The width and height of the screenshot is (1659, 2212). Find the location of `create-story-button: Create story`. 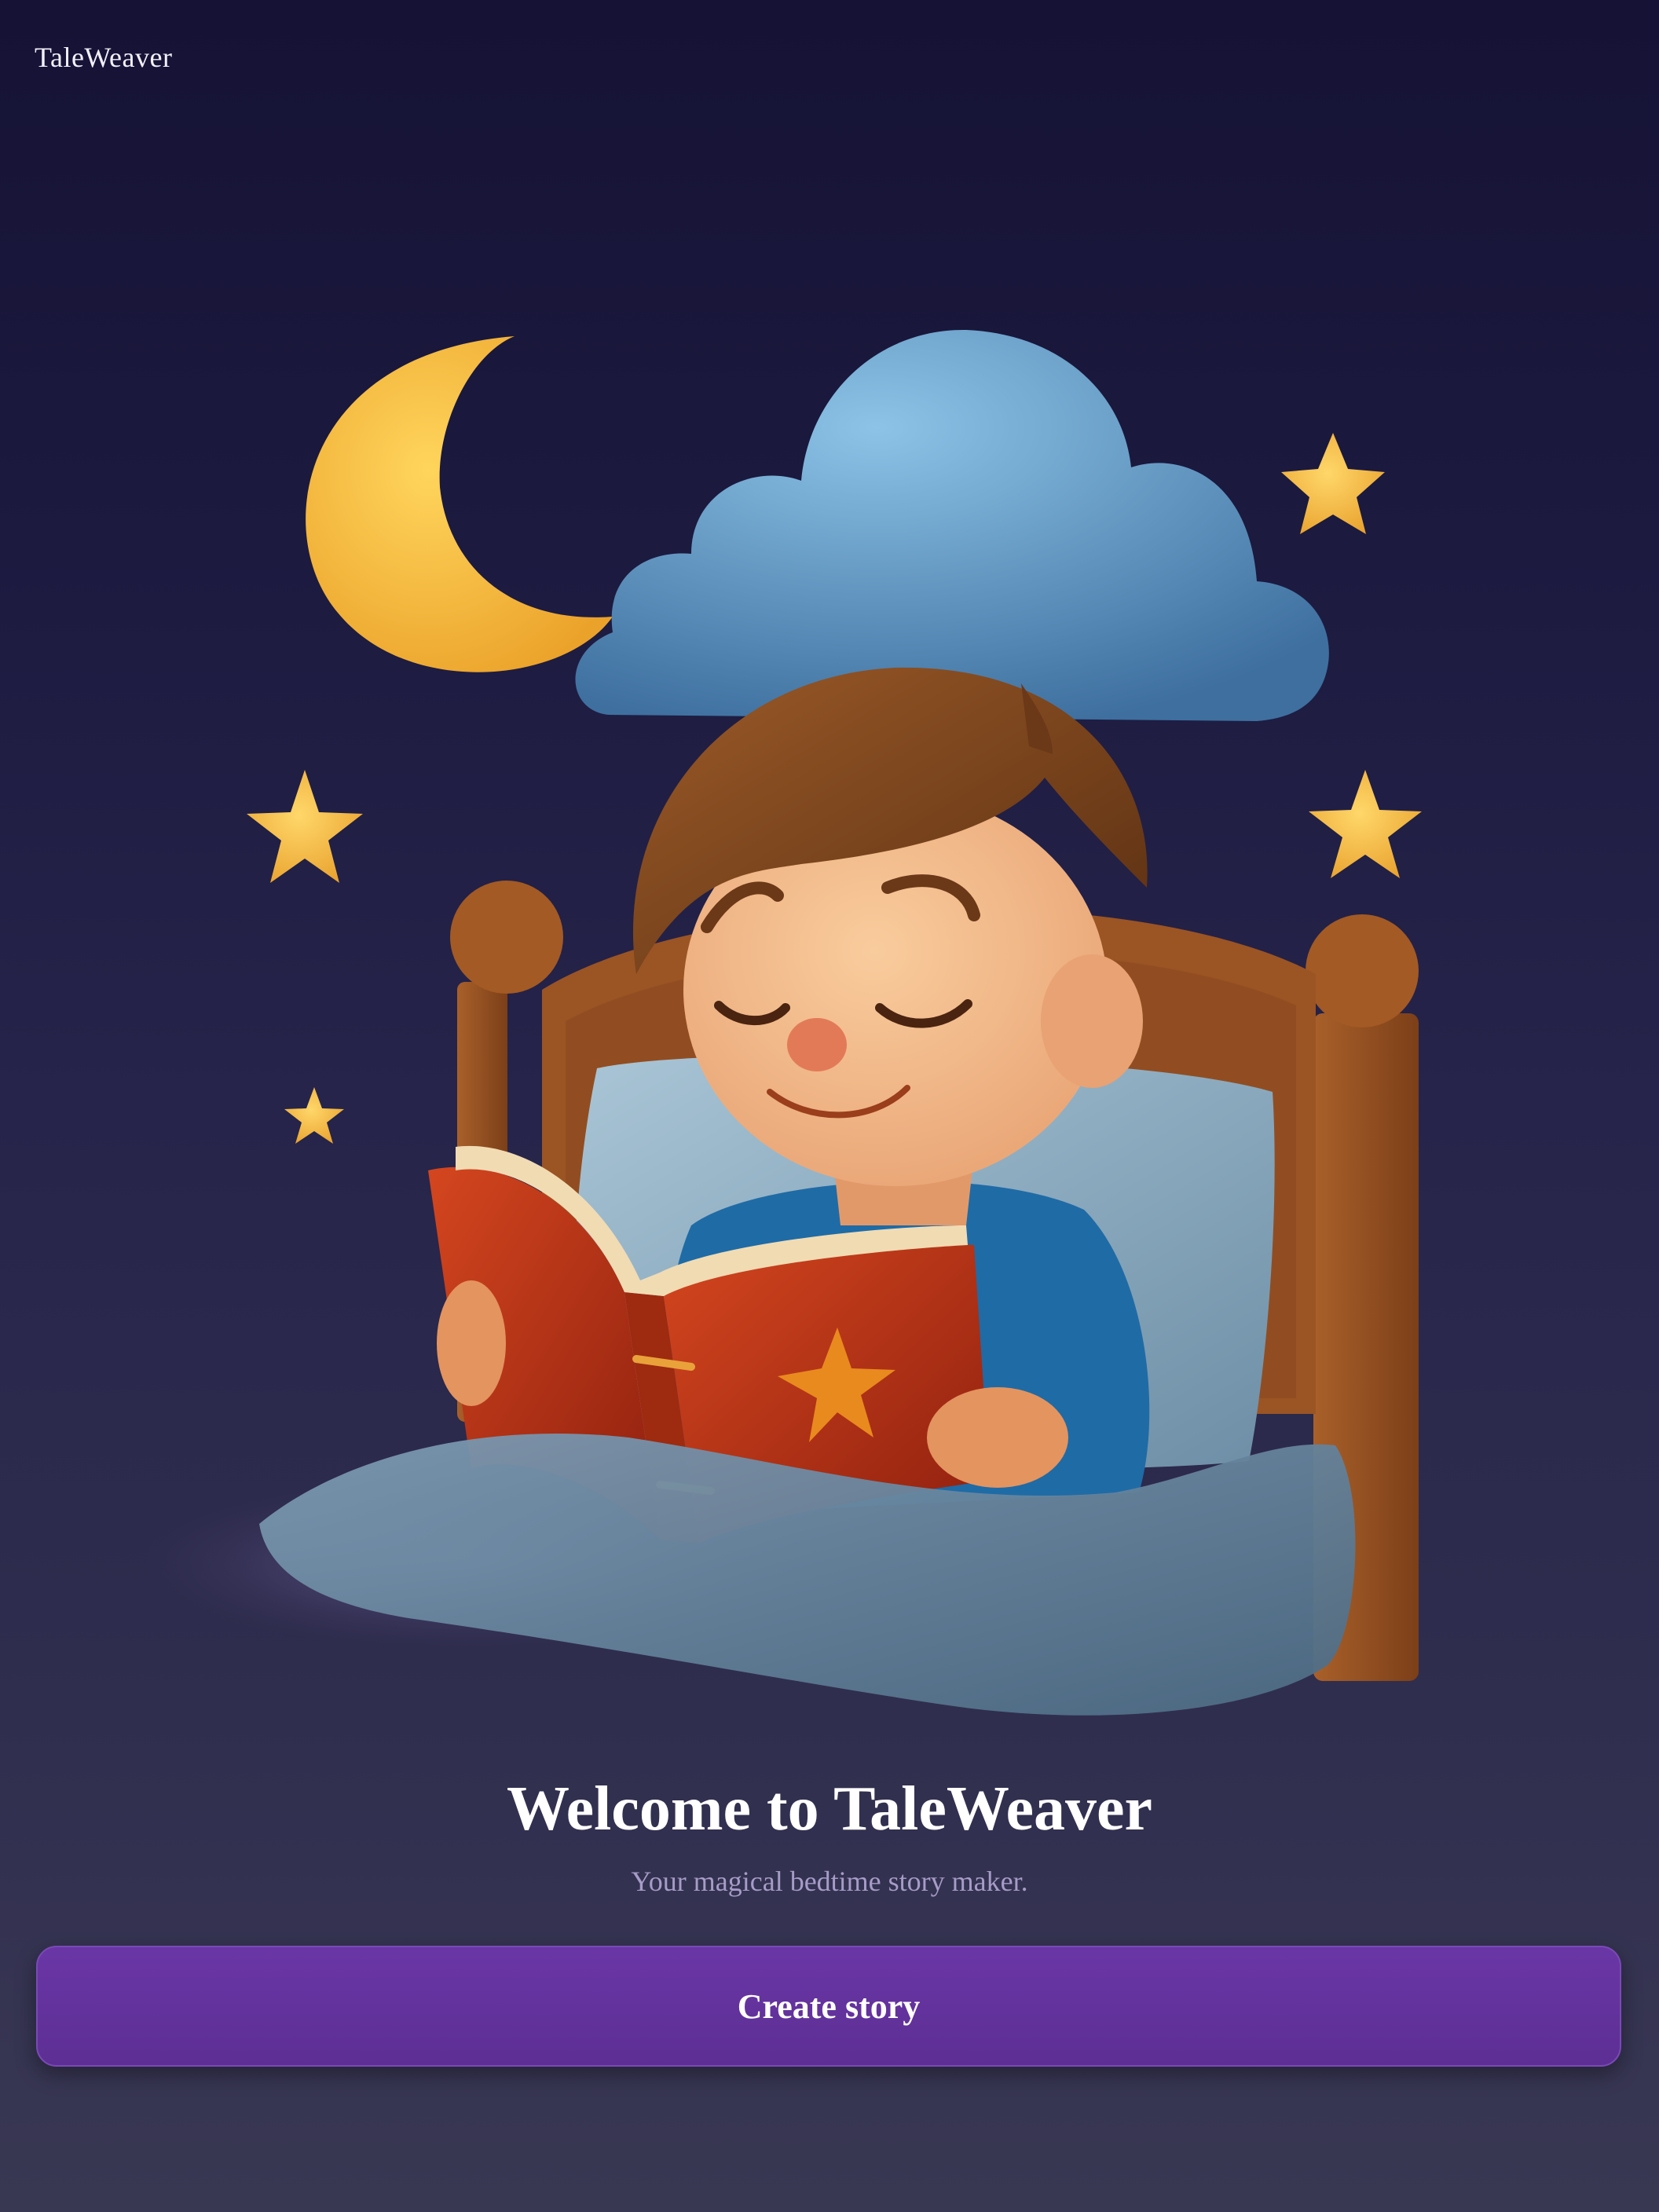

create-story-button: Create story is located at coordinates (828, 2007).